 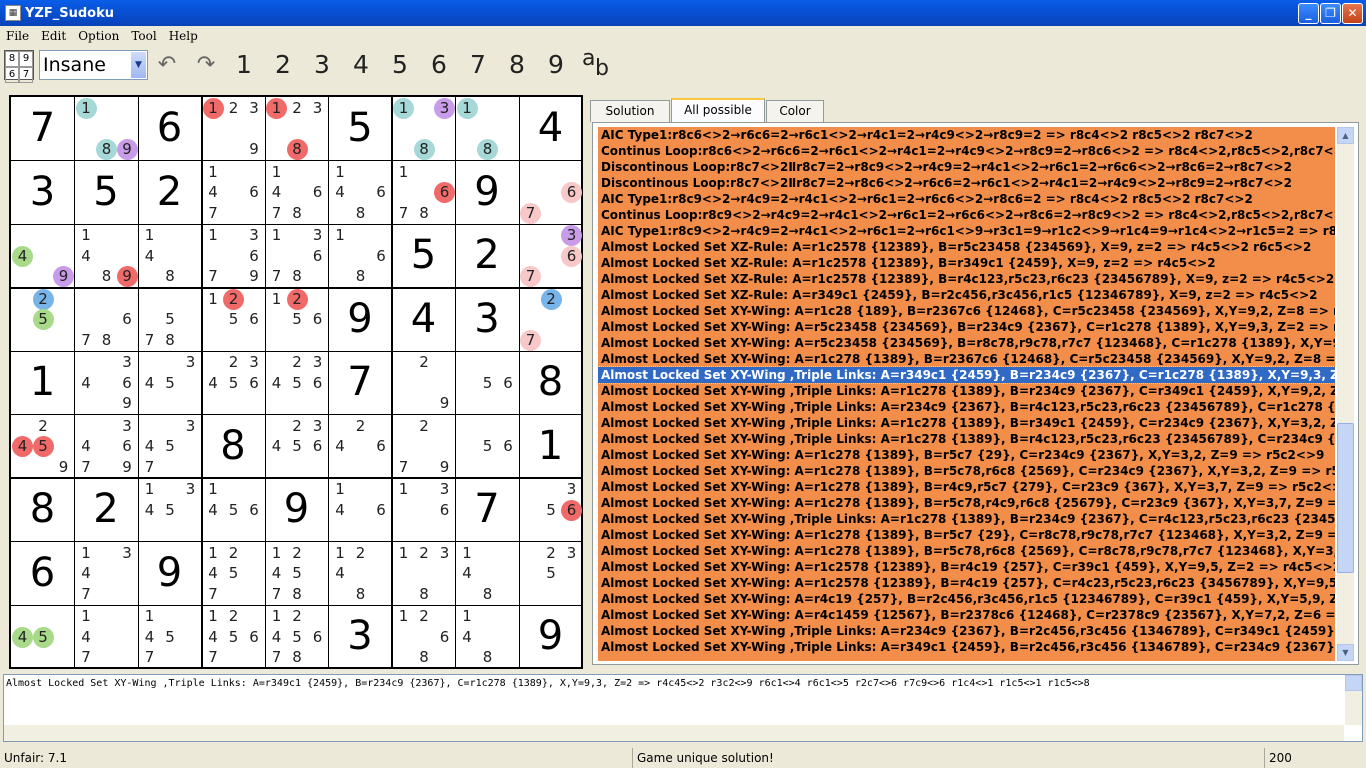 I want to click on cell-r5c9: 8, so click(x=550, y=382).